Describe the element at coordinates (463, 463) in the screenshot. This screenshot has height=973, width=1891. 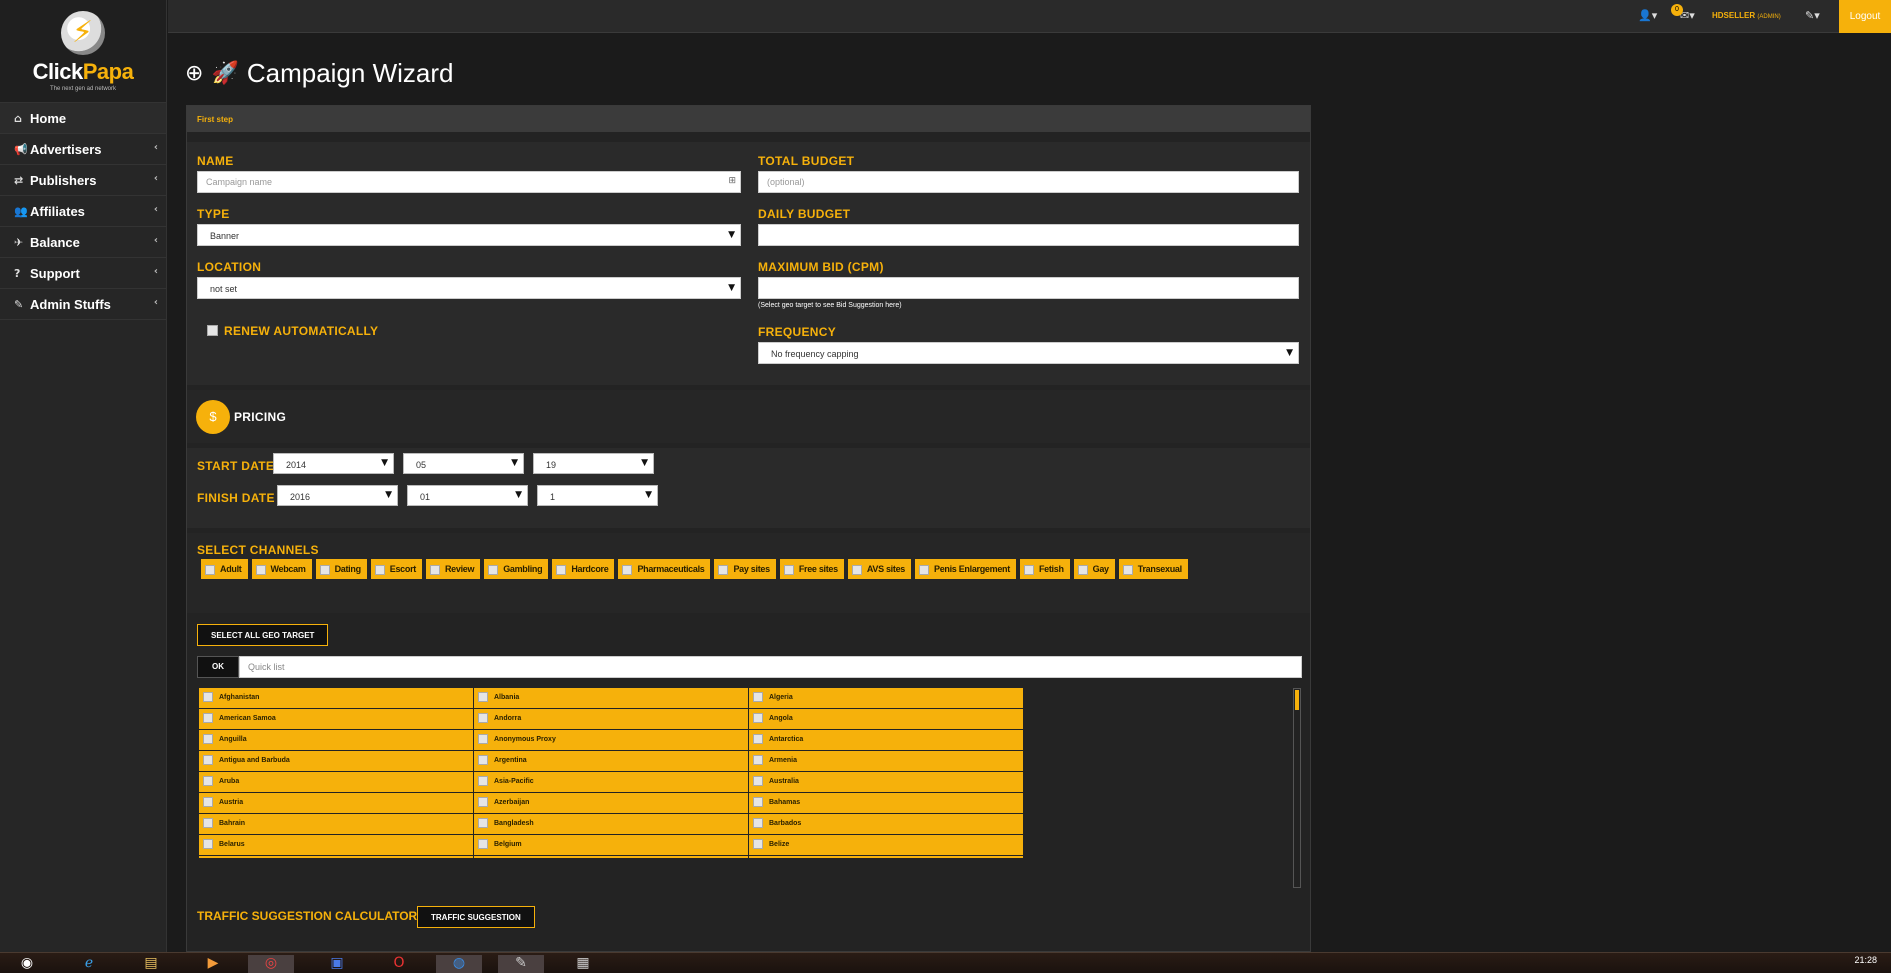
I see `start-month-select: 05` at that location.